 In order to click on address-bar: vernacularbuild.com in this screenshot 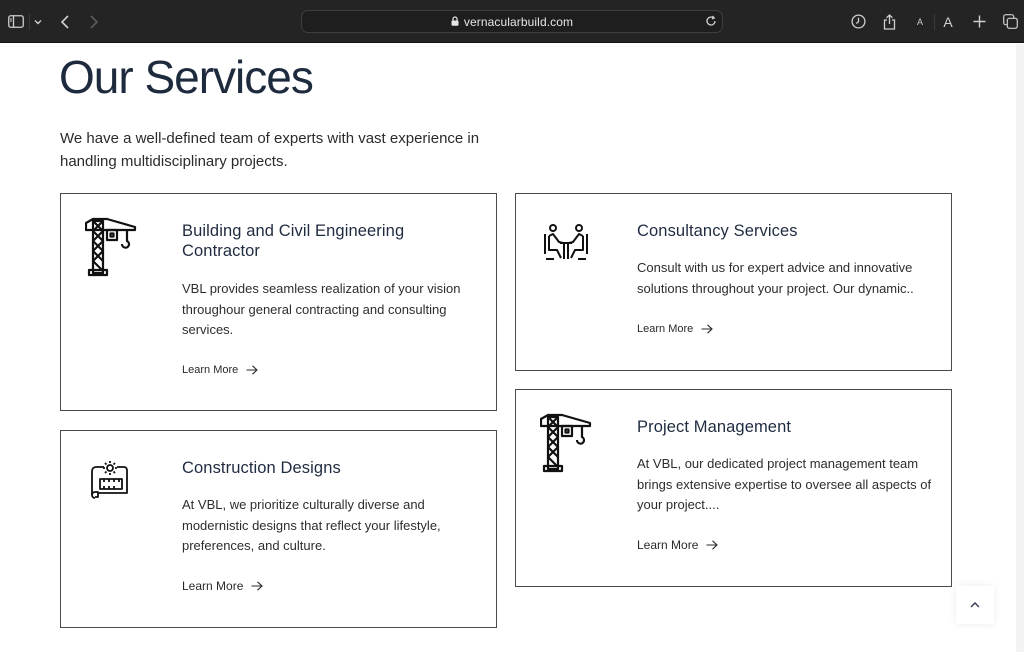, I will do `click(512, 21)`.